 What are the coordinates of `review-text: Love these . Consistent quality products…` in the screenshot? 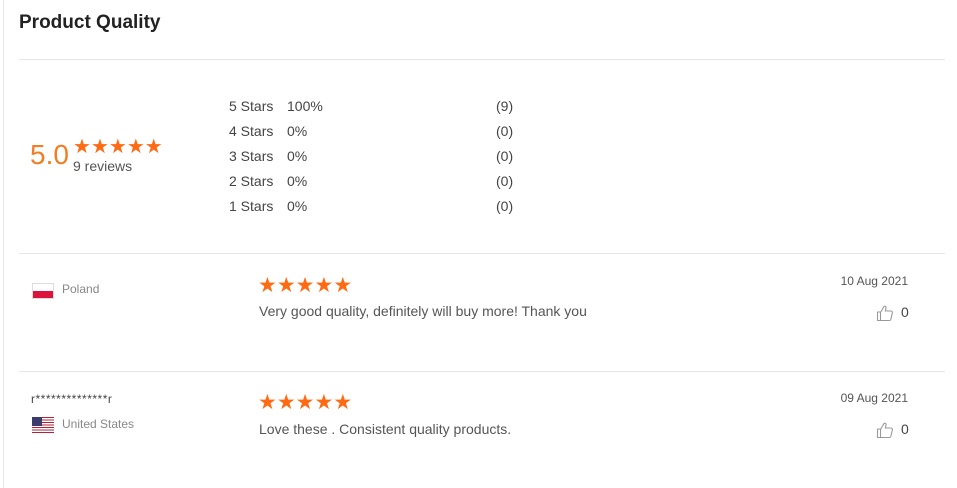 It's located at (385, 429).